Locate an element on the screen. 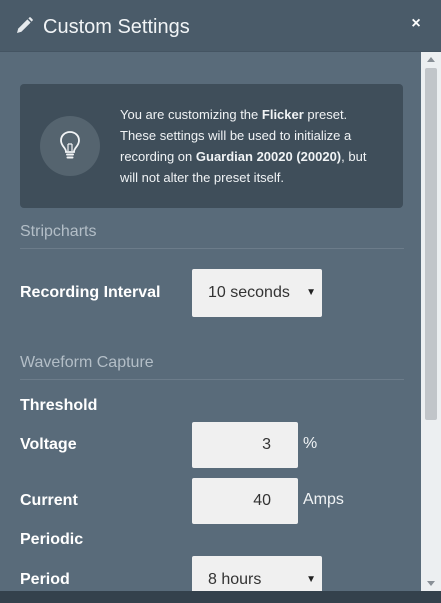  current-unit: Amps is located at coordinates (323, 499).